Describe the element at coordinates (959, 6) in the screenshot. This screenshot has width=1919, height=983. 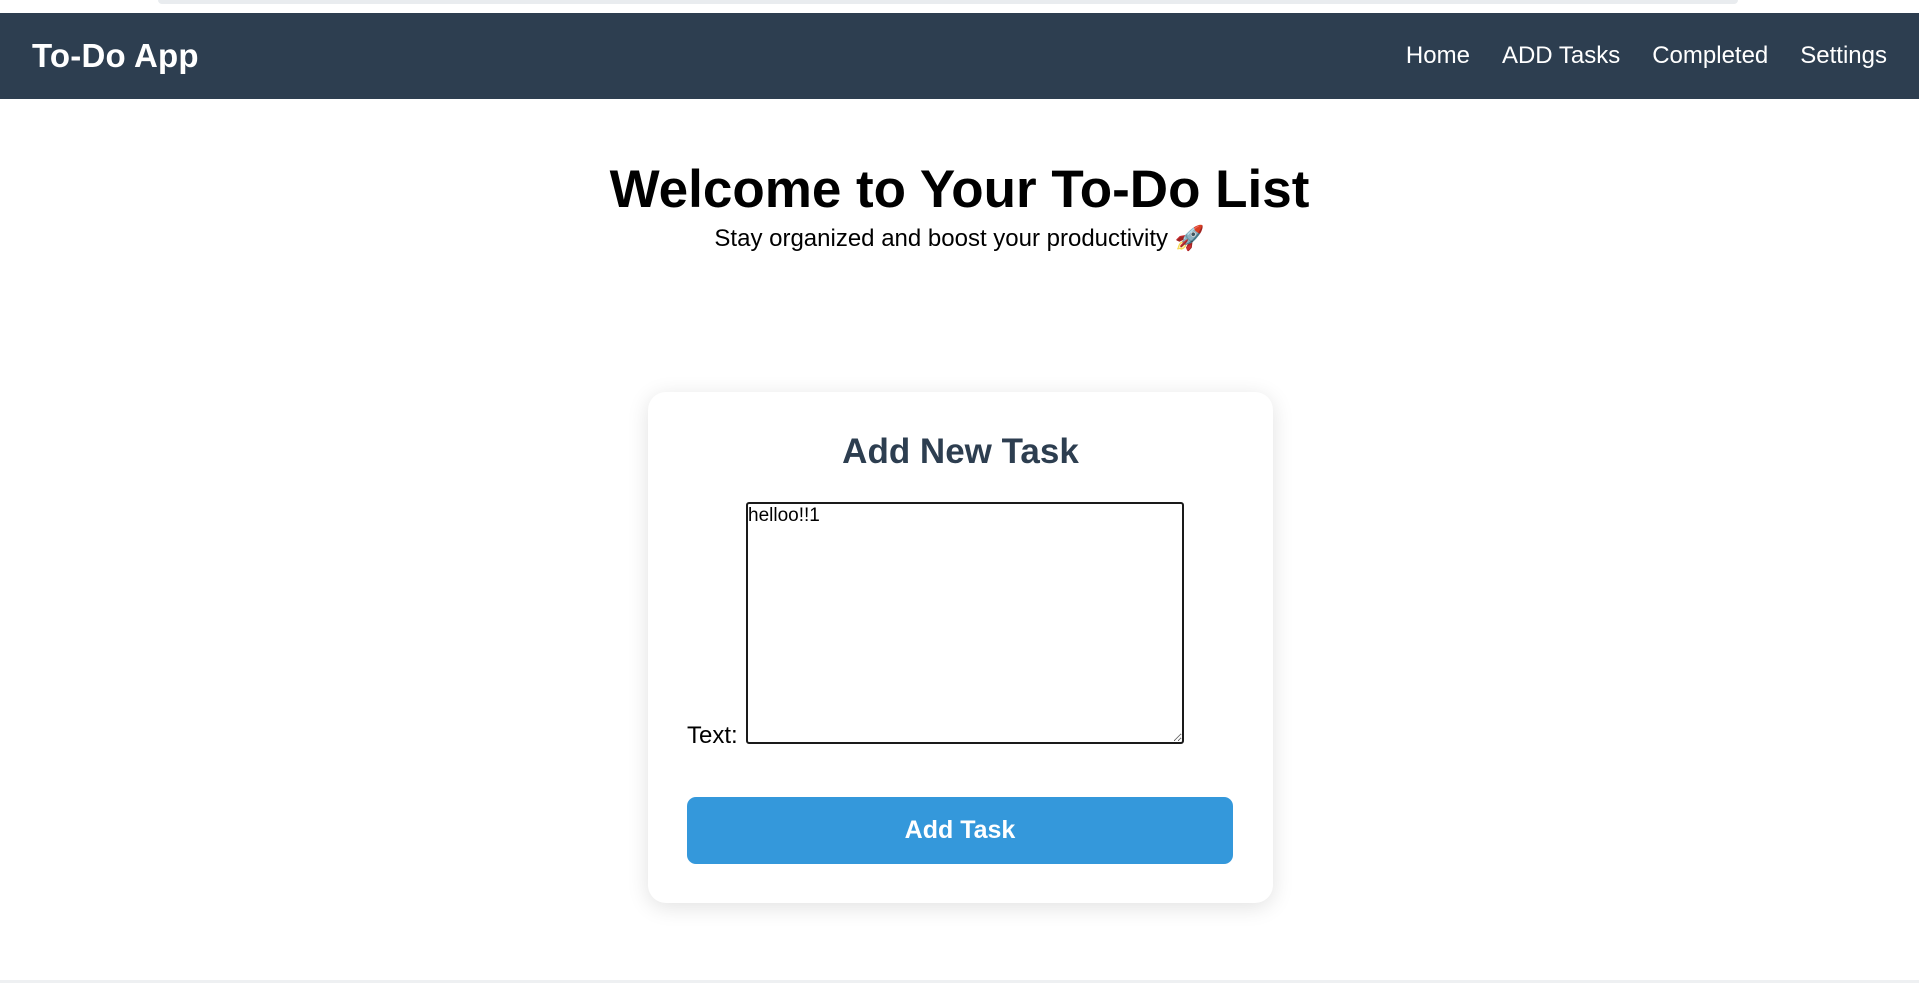
I see `browser-top-strip` at that location.